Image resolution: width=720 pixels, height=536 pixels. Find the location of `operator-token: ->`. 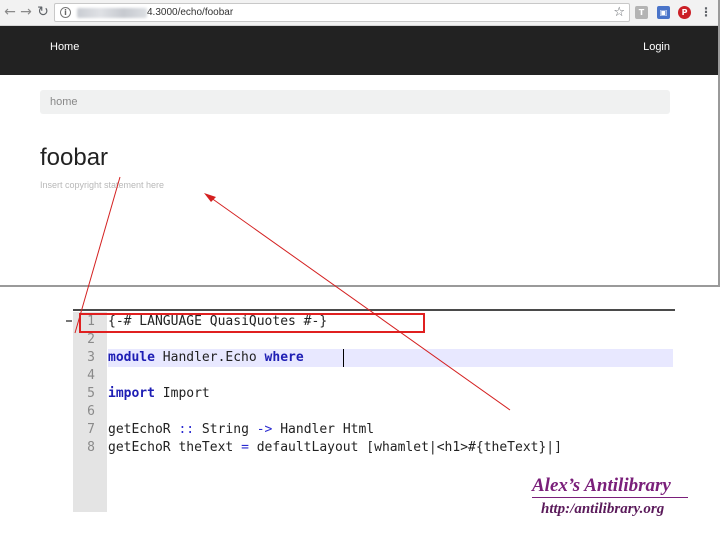

operator-token: -> is located at coordinates (264, 429).